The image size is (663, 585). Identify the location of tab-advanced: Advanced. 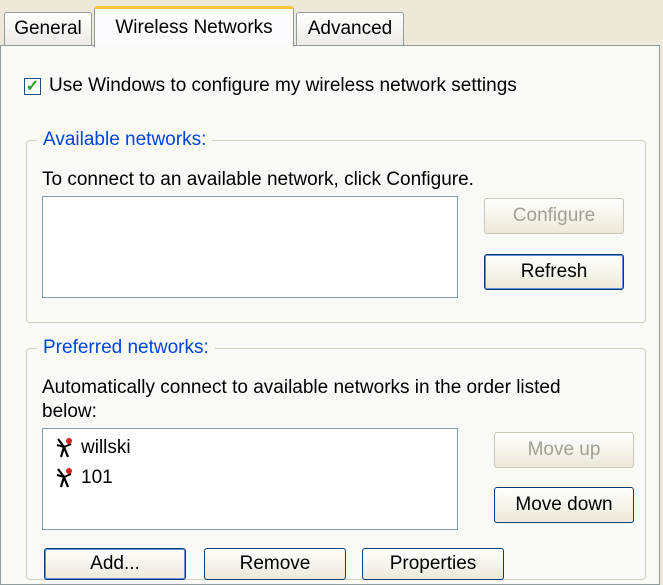
(350, 28).